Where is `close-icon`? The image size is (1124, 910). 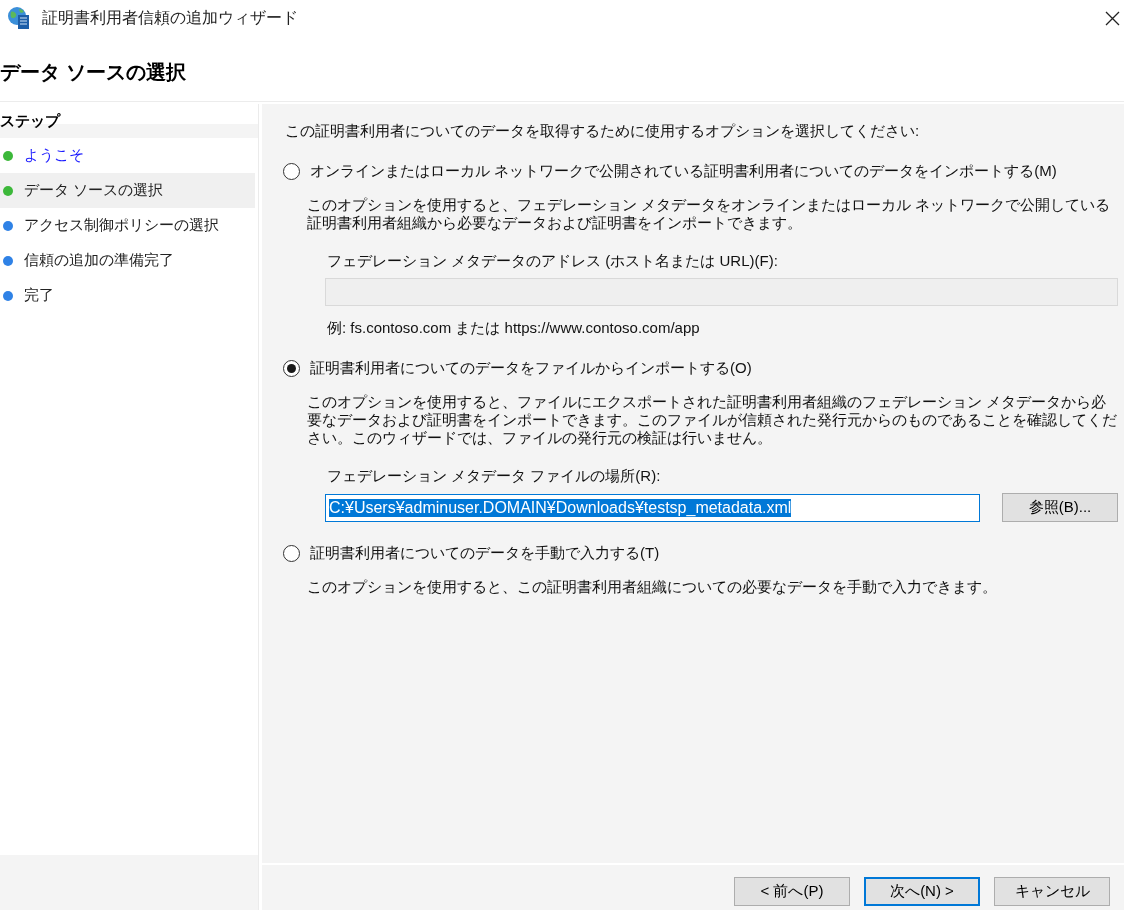
close-icon is located at coordinates (1112, 18).